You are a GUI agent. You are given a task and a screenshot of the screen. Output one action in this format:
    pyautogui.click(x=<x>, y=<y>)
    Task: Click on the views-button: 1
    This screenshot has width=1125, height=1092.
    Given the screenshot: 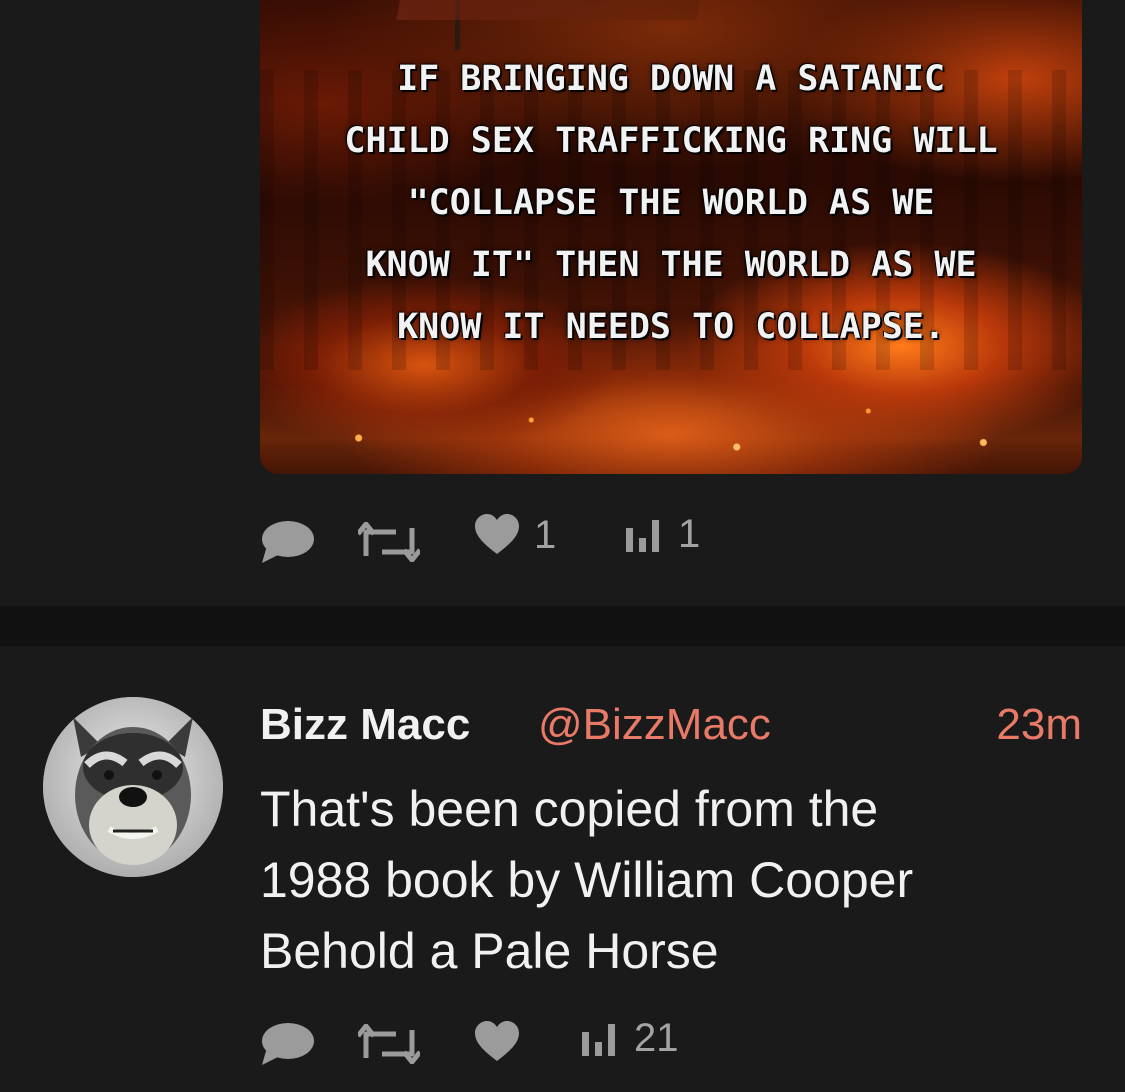 What is the action you would take?
    pyautogui.click(x=662, y=534)
    